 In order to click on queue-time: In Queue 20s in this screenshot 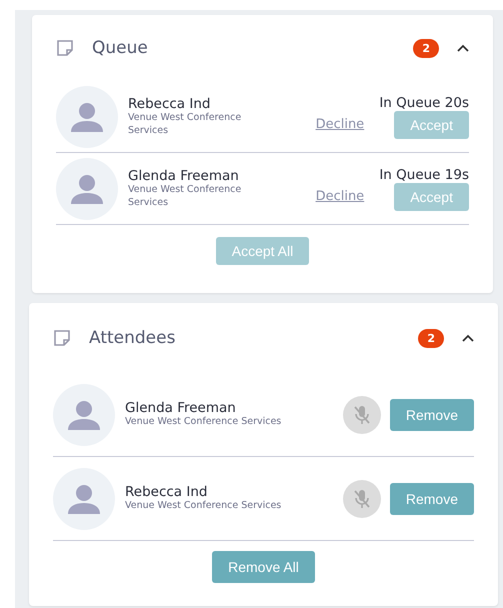, I will do `click(424, 102)`.